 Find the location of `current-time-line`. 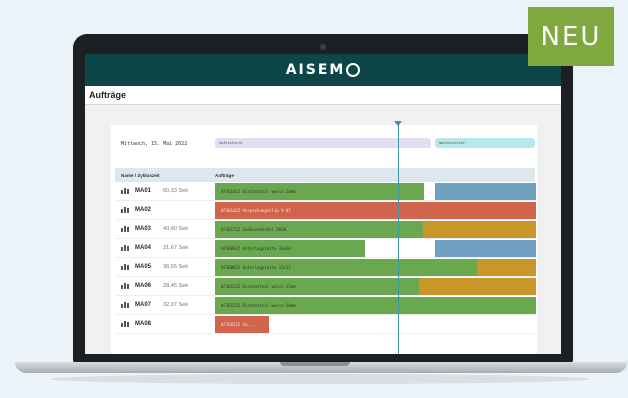

current-time-line is located at coordinates (398, 239).